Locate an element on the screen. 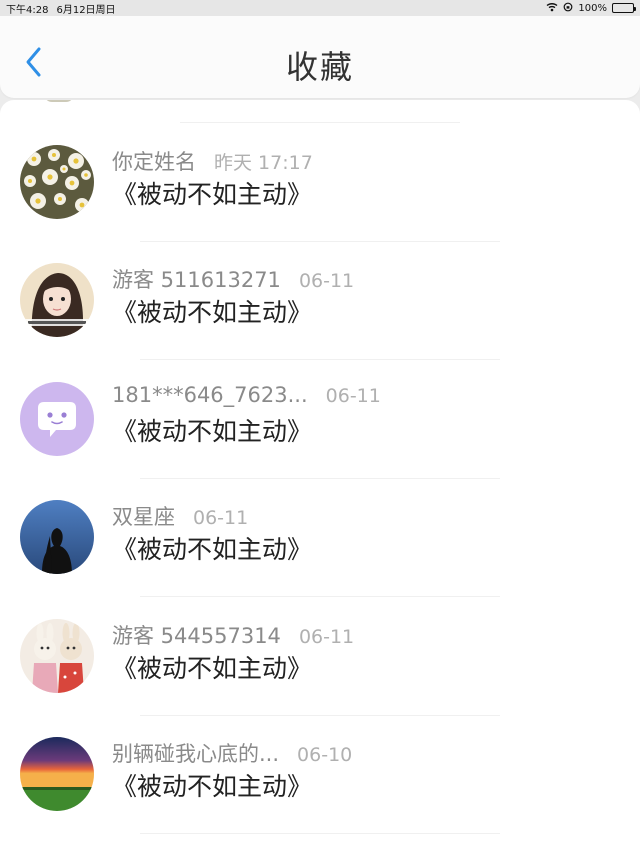  wifi-icon is located at coordinates (552, 8).